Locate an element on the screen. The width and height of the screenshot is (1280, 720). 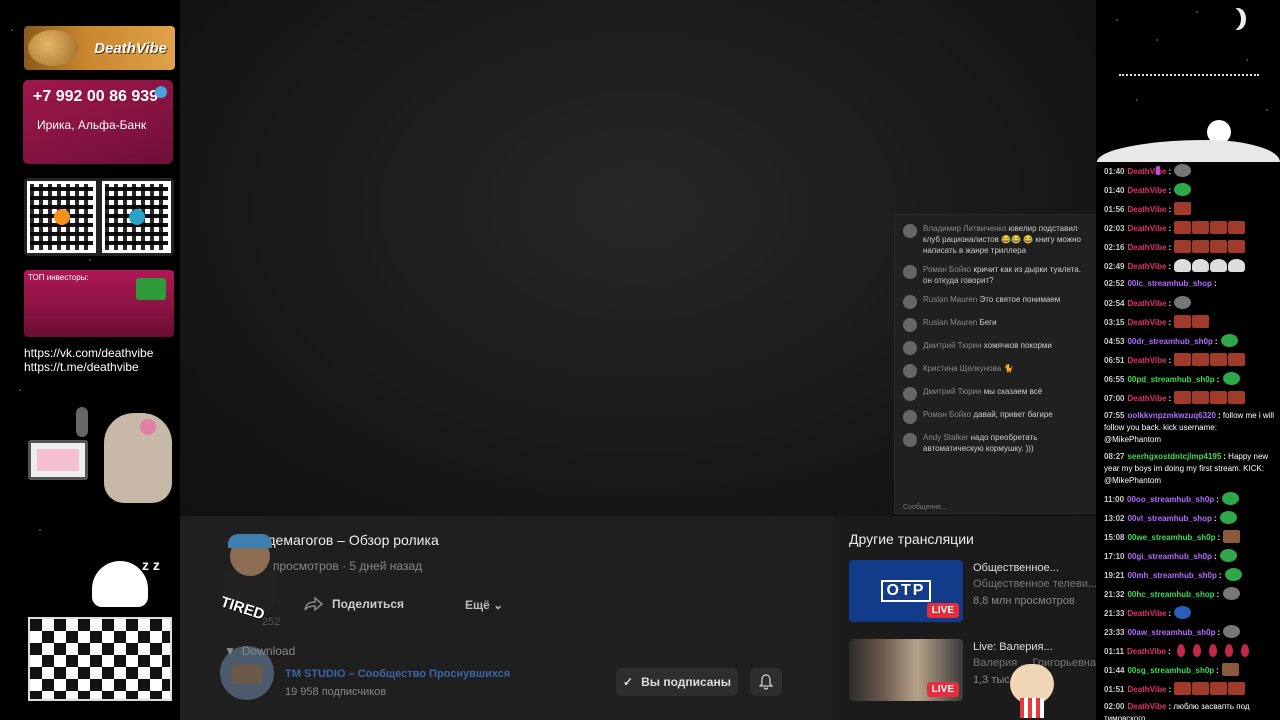
popcorn-icon is located at coordinates (1032, 708).